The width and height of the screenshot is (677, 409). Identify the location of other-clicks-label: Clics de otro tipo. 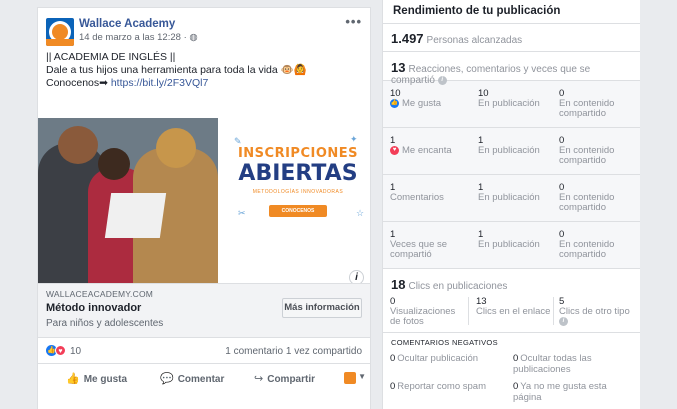
(594, 311).